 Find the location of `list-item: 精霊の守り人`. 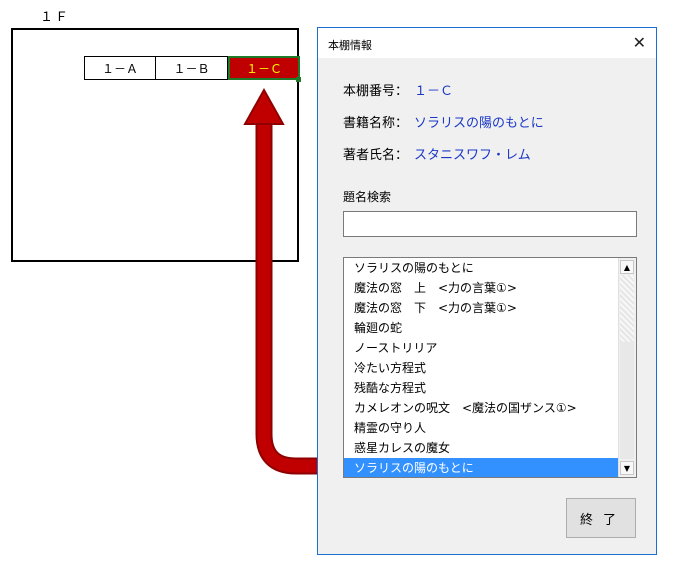

list-item: 精霊の守り人 is located at coordinates (481, 428).